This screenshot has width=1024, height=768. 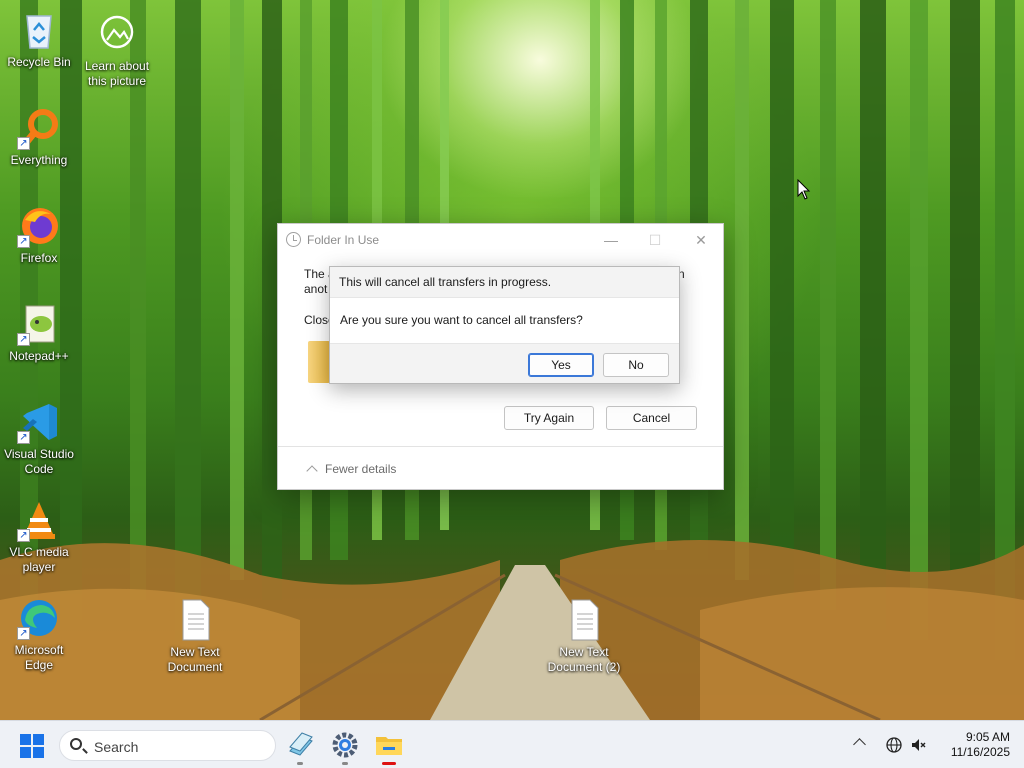 I want to click on maximize-button: ☐, so click(x=655, y=240).